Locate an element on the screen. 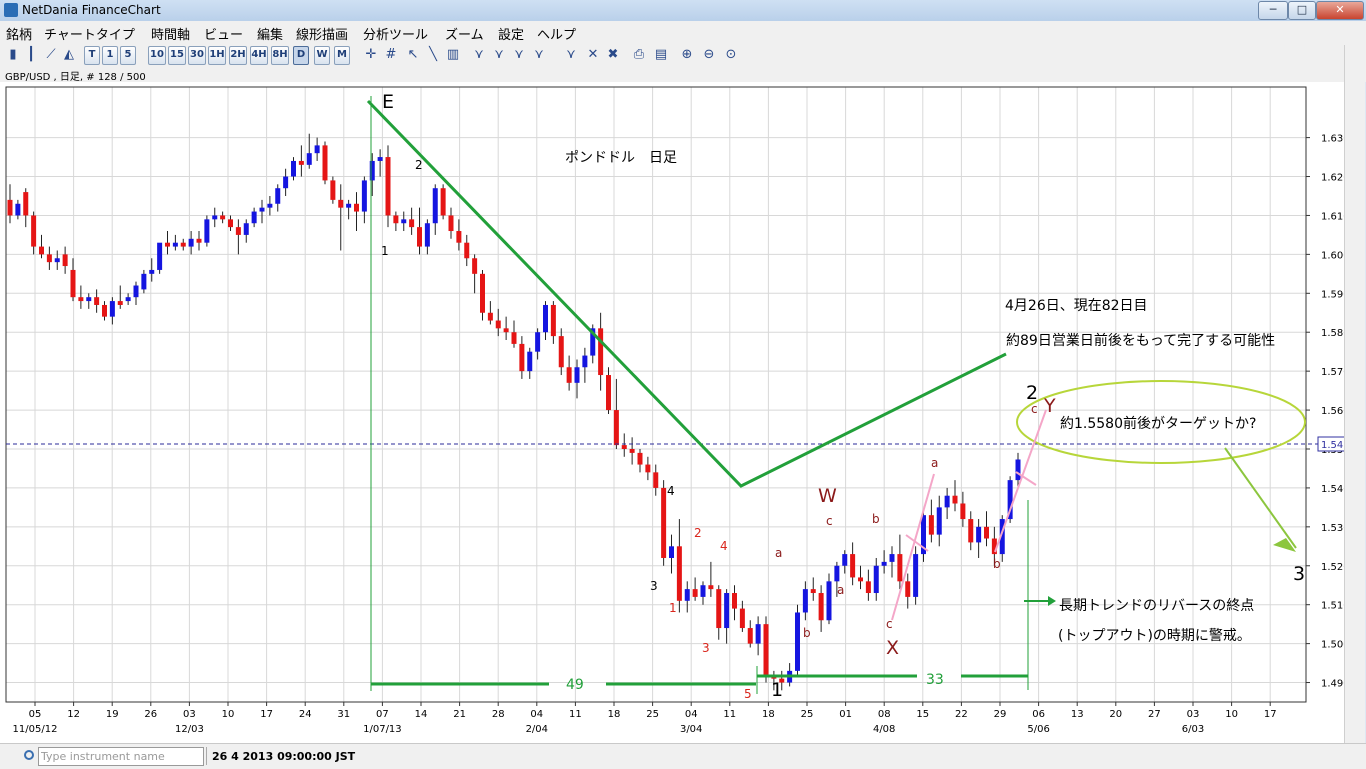  grid-icon: # is located at coordinates (391, 55).